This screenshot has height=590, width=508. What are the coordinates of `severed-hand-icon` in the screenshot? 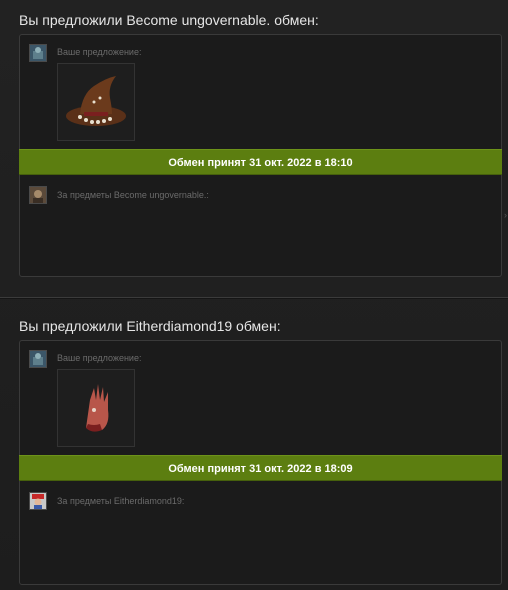 It's located at (97, 408).